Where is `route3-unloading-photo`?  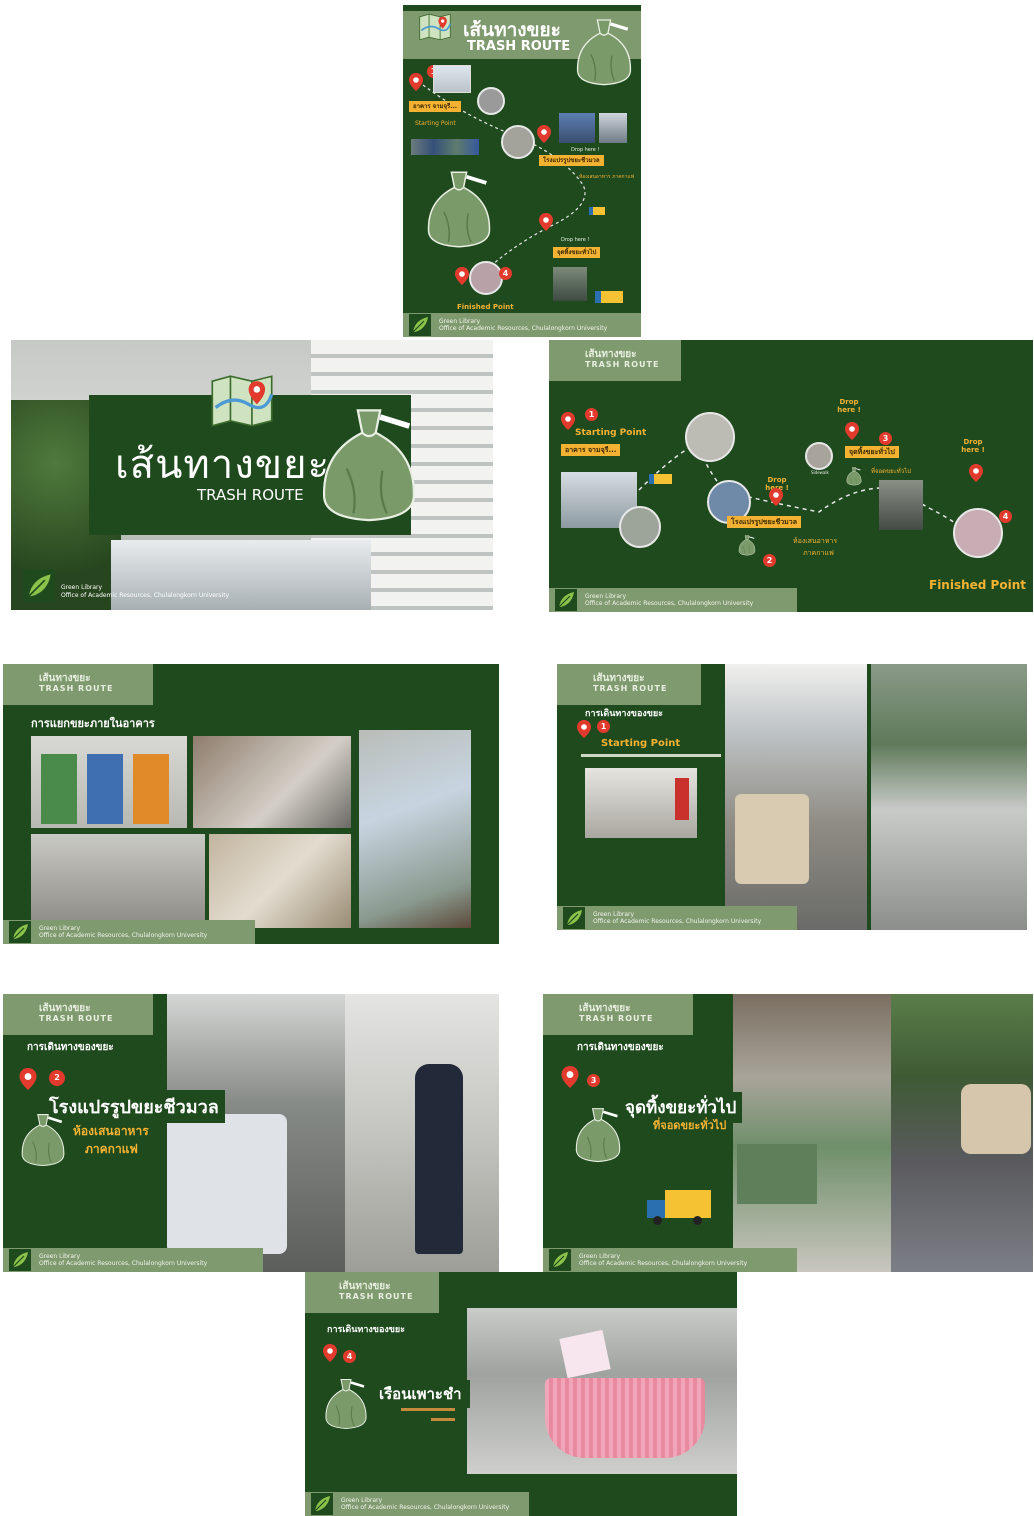 route3-unloading-photo is located at coordinates (962, 1133).